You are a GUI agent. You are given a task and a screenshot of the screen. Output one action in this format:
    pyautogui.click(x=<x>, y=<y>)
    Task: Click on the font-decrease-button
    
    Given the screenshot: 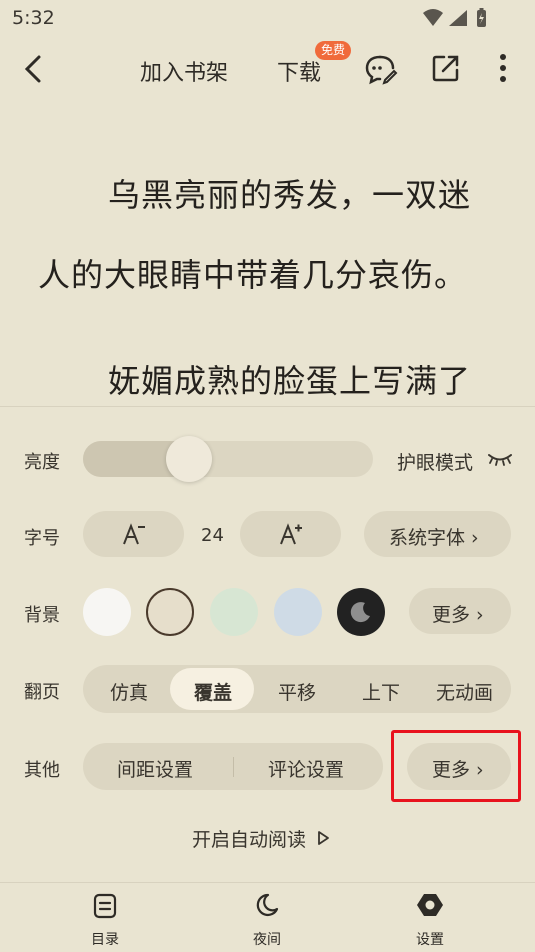 What is the action you would take?
    pyautogui.click(x=133, y=534)
    